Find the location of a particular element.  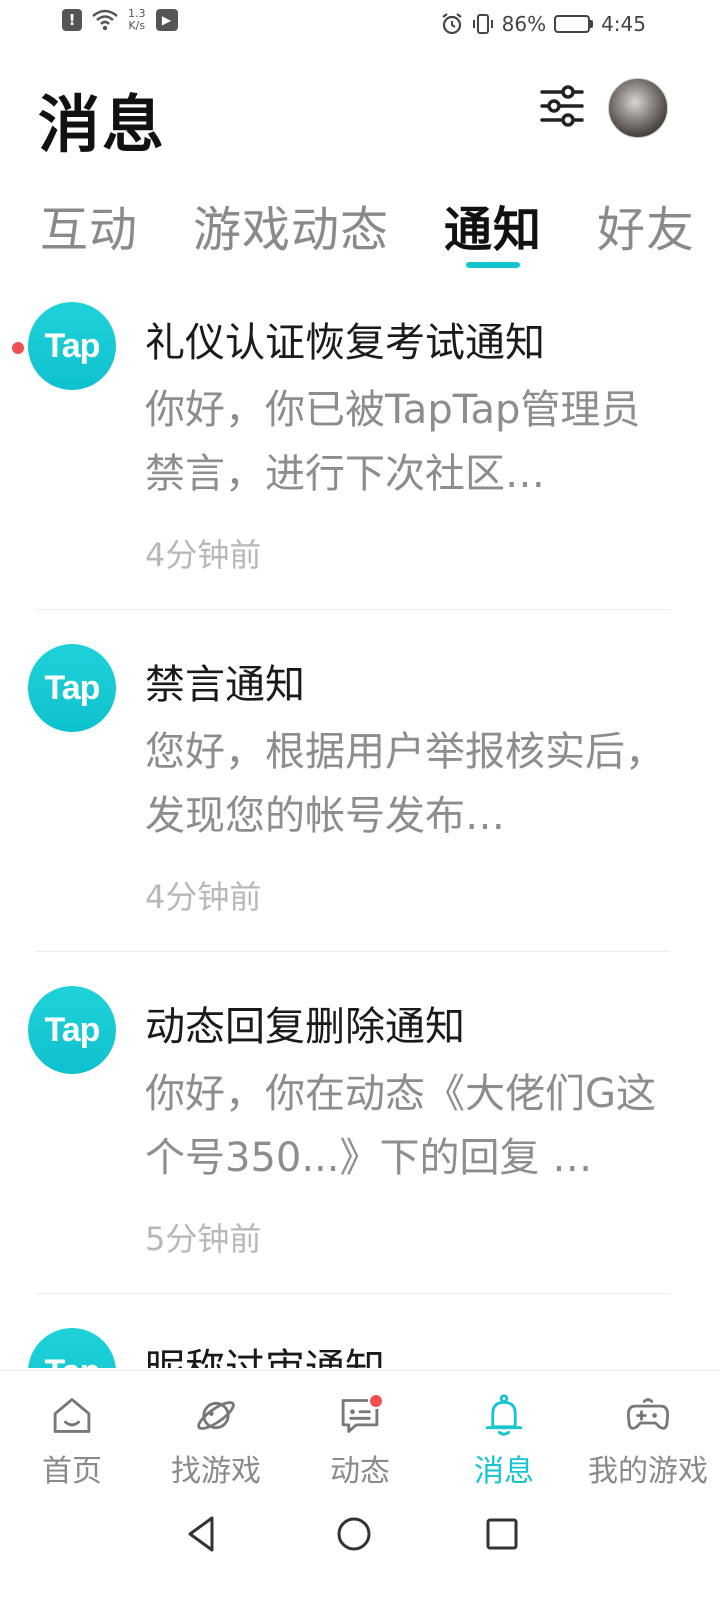

unread-dot is located at coordinates (18, 348).